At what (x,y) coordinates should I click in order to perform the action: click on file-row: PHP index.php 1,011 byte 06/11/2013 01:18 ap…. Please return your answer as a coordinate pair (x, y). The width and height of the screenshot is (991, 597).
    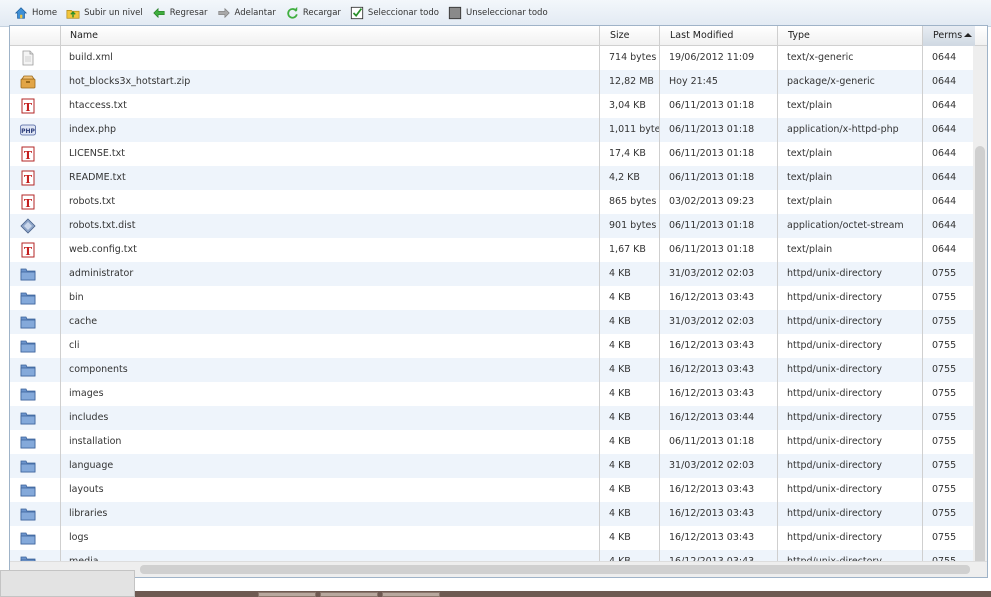
    Looking at the image, I should click on (498, 130).